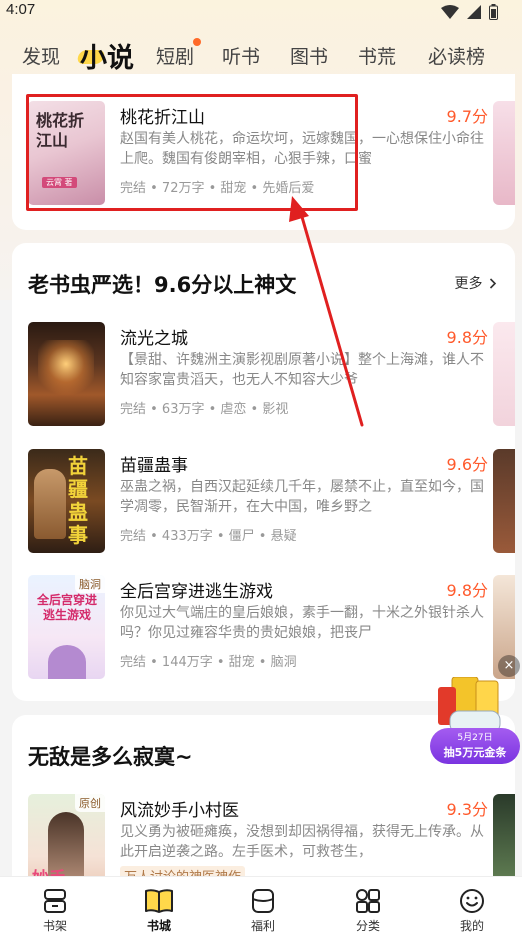 The image size is (522, 941). What do you see at coordinates (196, 592) in the screenshot?
I see `book-title: 全后宫穿进逃生游戏` at bounding box center [196, 592].